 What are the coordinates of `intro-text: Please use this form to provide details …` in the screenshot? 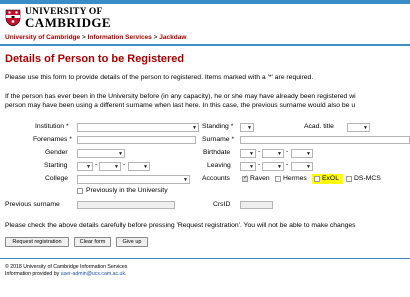 It's located at (159, 77).